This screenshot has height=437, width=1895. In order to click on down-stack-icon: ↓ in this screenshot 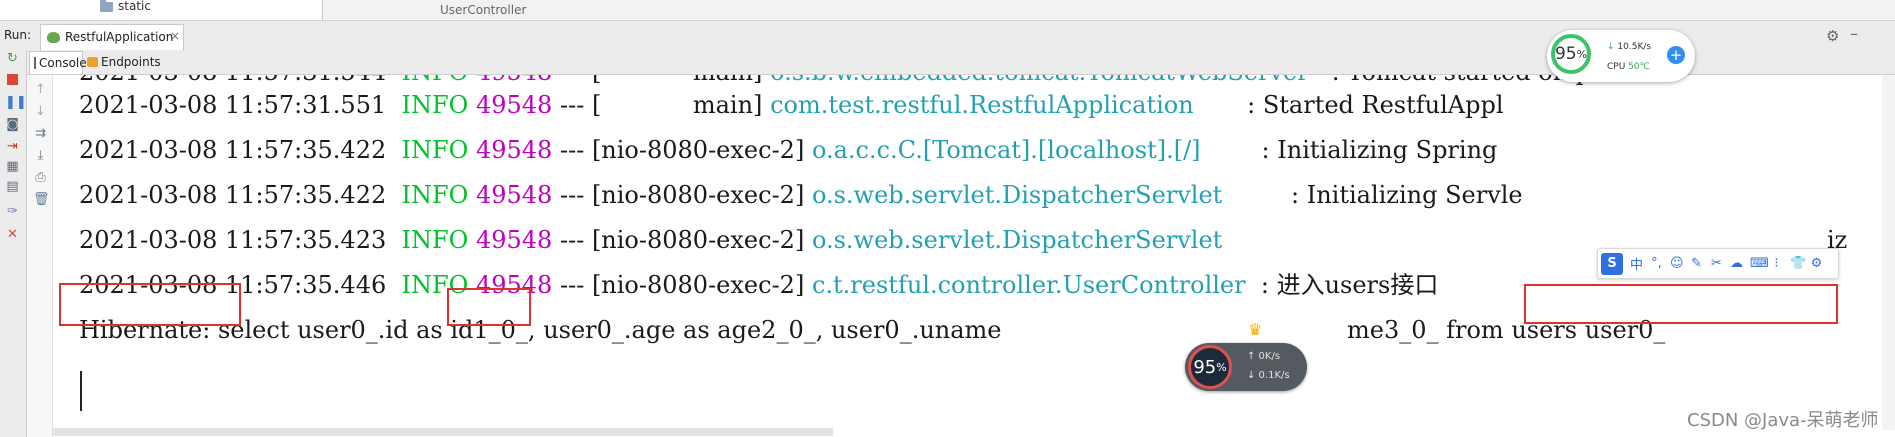, I will do `click(40, 111)`.